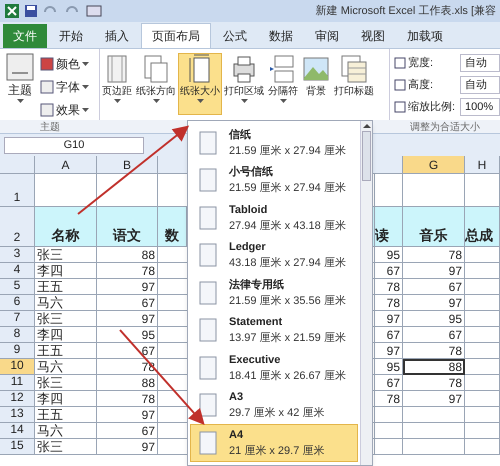 The height and width of the screenshot is (466, 500). What do you see at coordinates (366, 126) in the screenshot?
I see `scroll-up-icon` at bounding box center [366, 126].